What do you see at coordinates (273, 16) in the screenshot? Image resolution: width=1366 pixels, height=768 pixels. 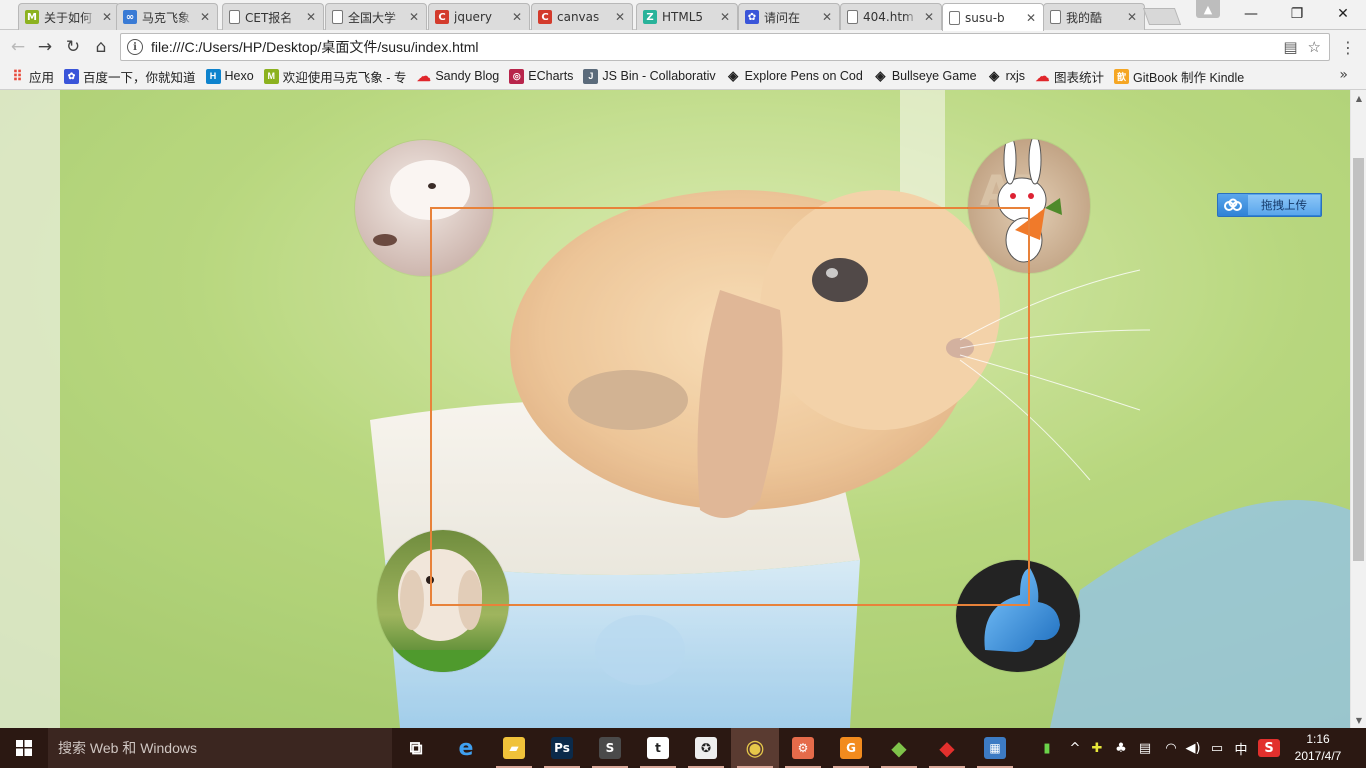 I see `browser-tab: CET报名 ✕` at bounding box center [273, 16].